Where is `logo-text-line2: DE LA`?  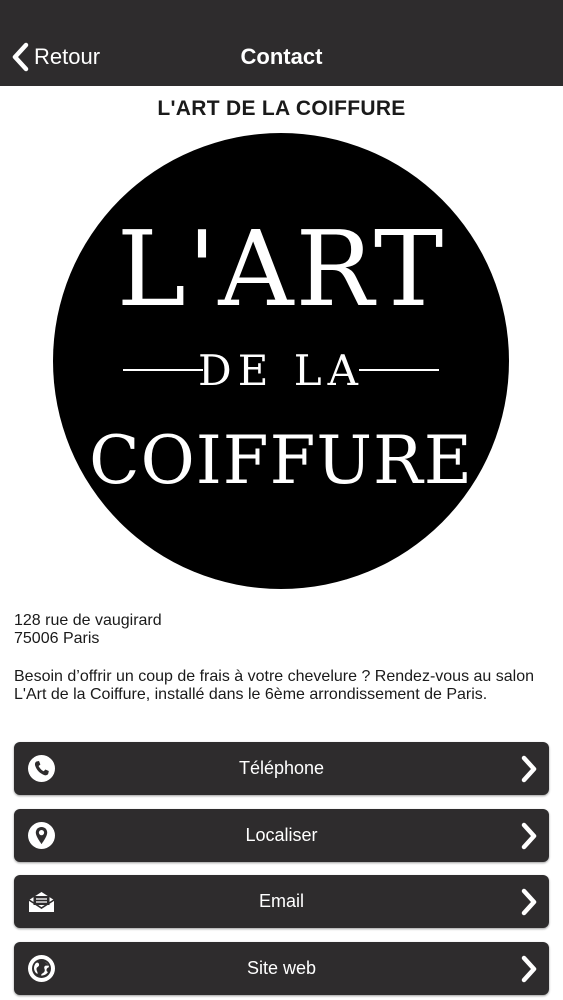 logo-text-line2: DE LA is located at coordinates (281, 370).